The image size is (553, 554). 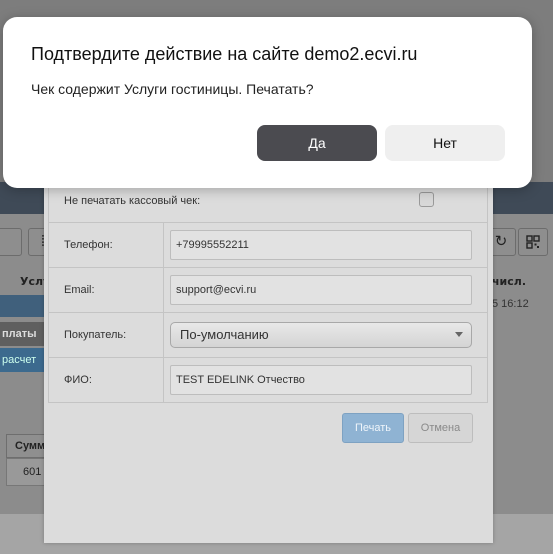 I want to click on no-button: Нет, so click(x=445, y=143).